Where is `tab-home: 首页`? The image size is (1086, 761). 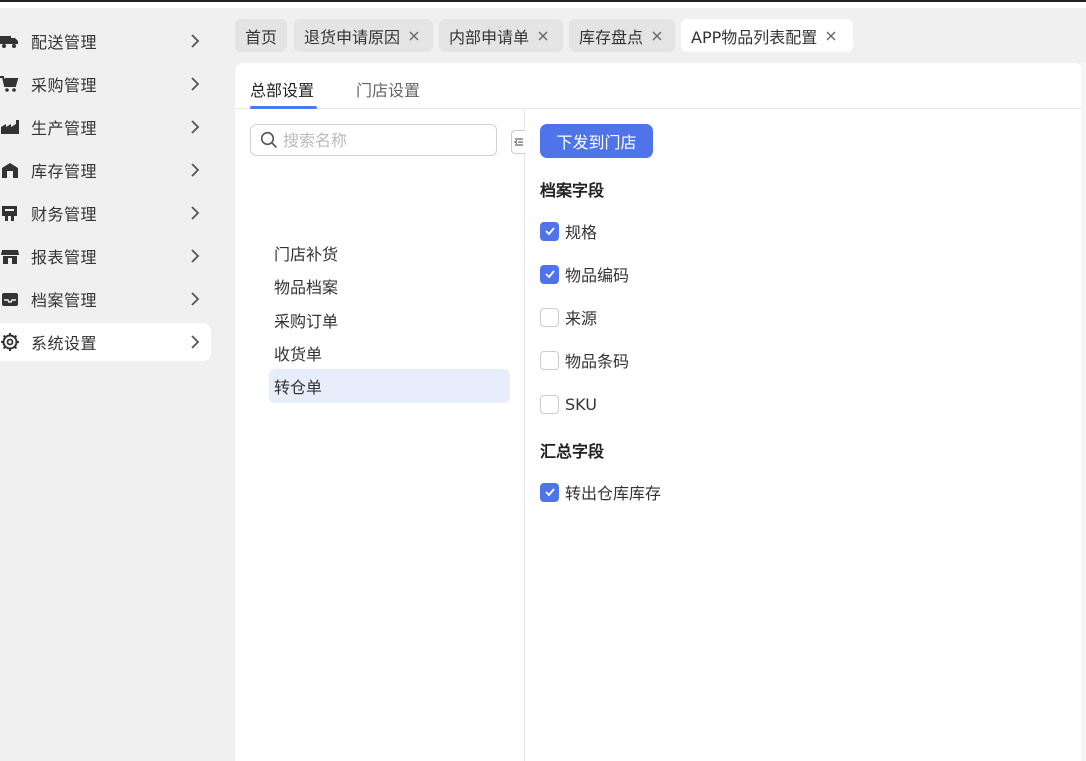 tab-home: 首页 is located at coordinates (261, 35).